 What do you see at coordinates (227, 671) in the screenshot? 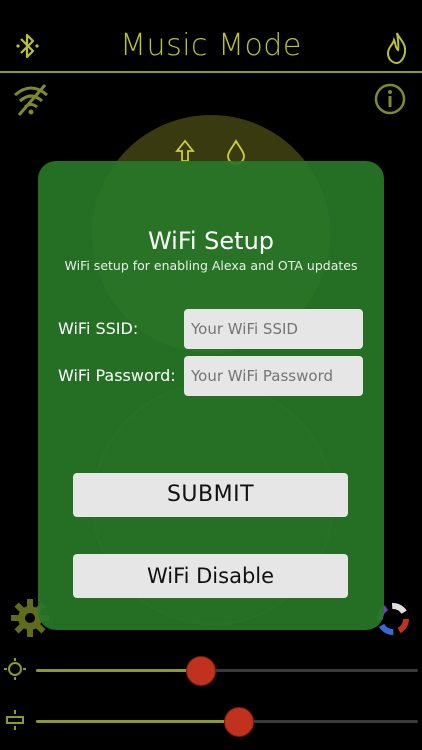
I see `brightness-slider` at bounding box center [227, 671].